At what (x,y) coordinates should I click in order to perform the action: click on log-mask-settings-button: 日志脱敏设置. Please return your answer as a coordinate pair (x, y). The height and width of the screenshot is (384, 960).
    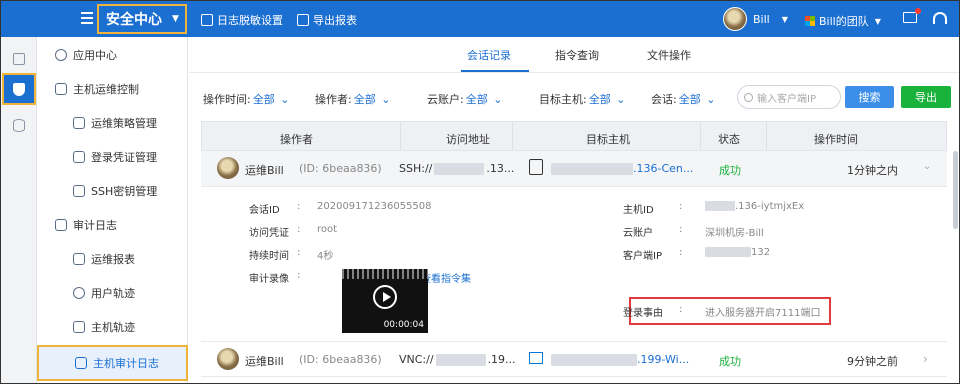
    Looking at the image, I should click on (242, 20).